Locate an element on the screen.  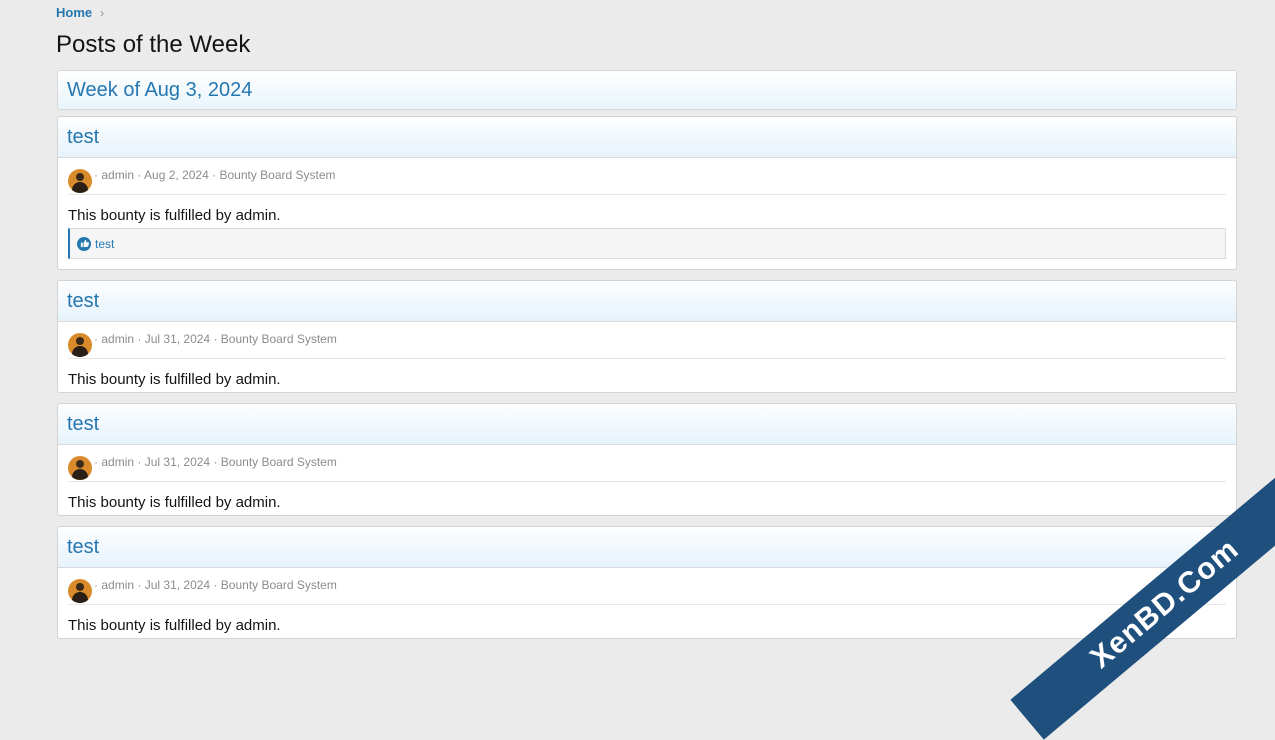
page-title: Posts of the Week is located at coordinates (153, 44).